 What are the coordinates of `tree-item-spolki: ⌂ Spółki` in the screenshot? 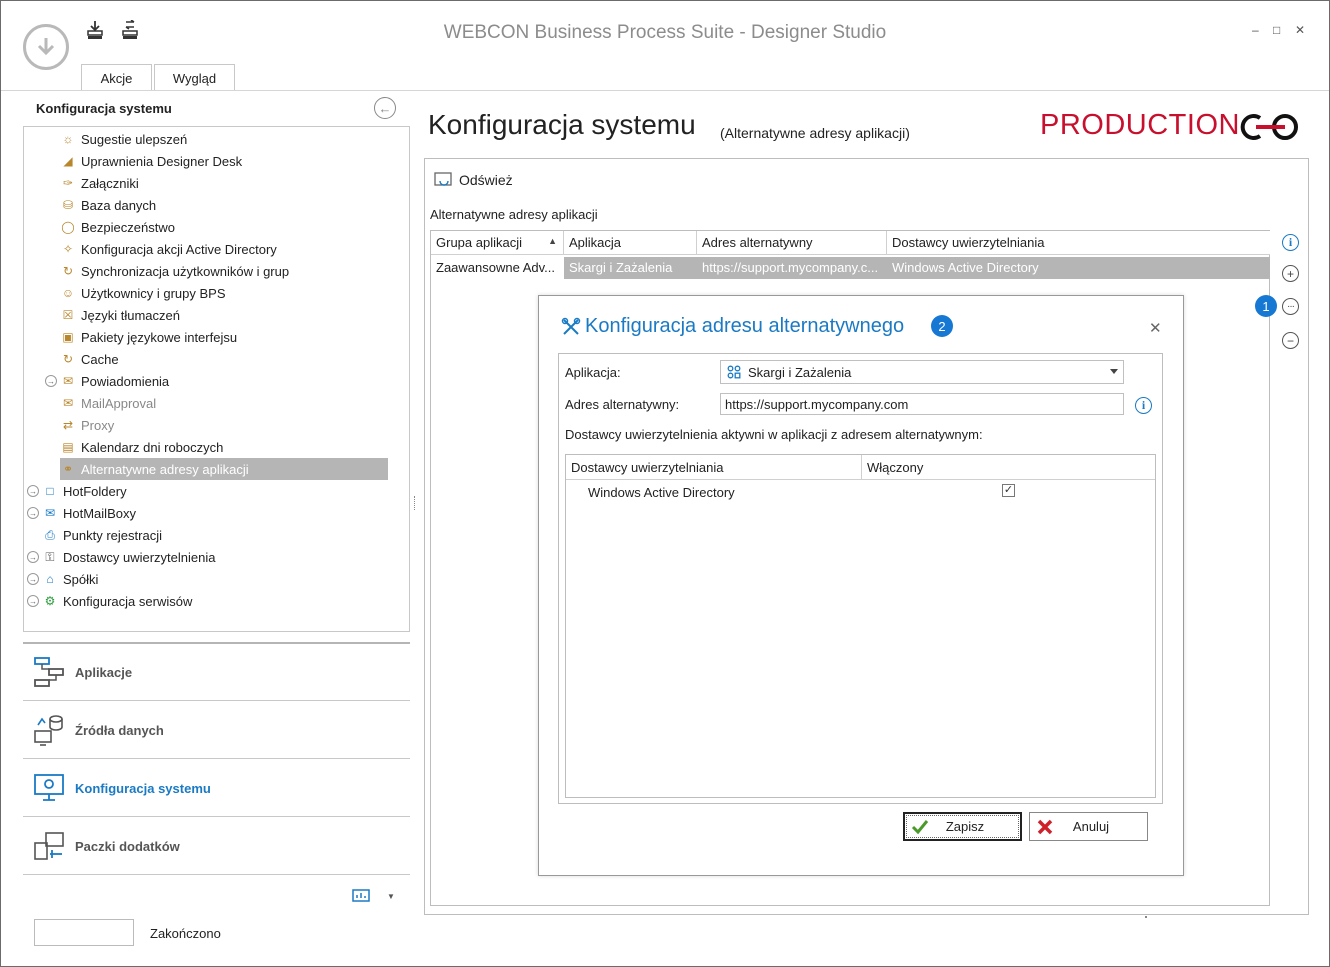 It's located at (70, 579).